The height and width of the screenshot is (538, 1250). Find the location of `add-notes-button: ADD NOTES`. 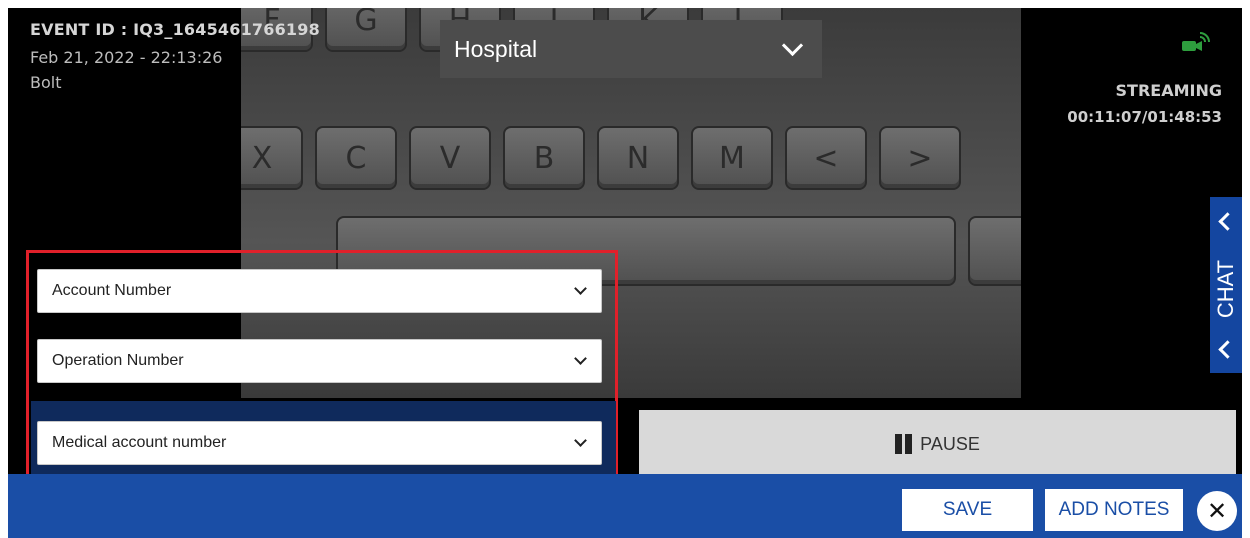

add-notes-button: ADD NOTES is located at coordinates (1114, 510).